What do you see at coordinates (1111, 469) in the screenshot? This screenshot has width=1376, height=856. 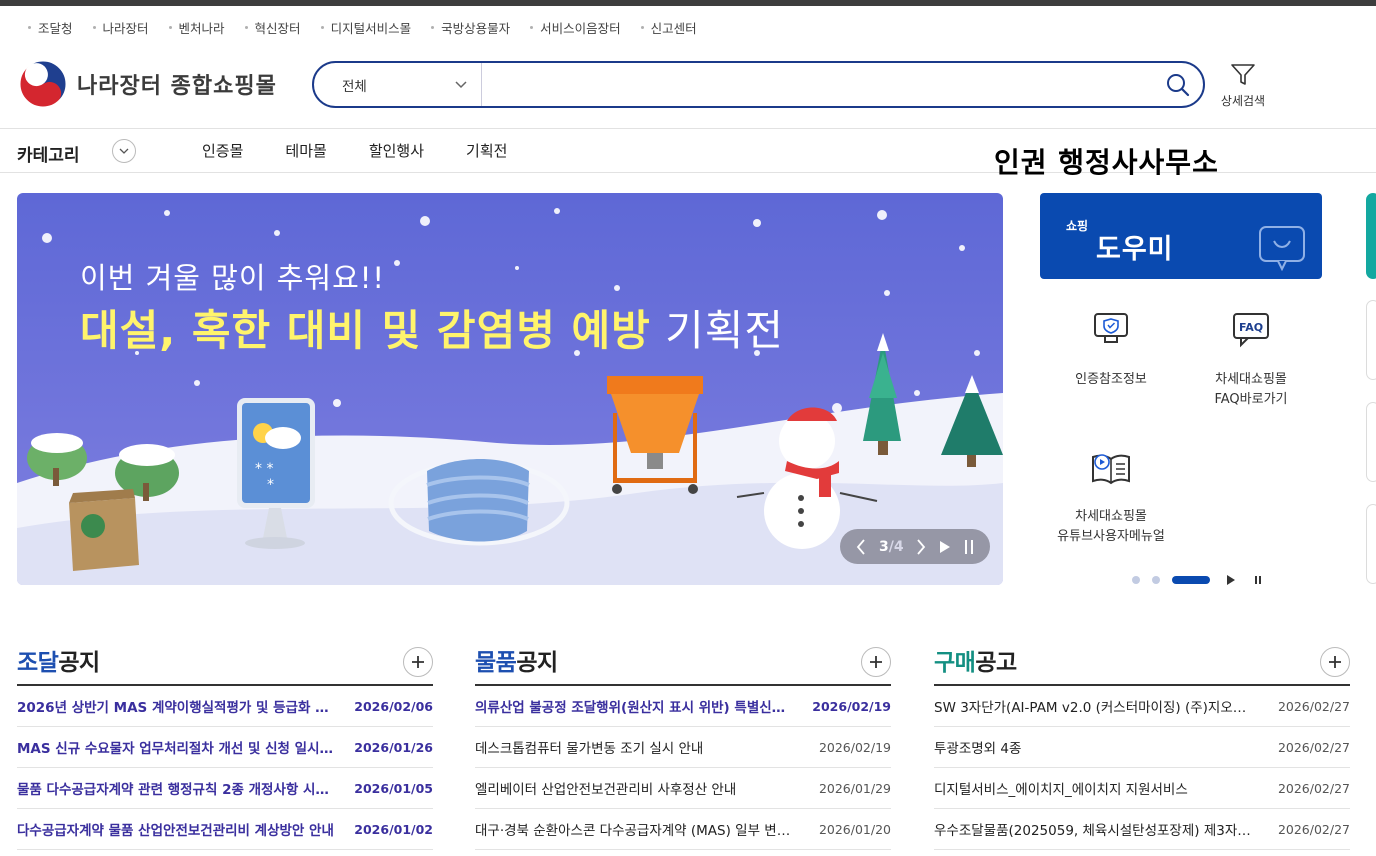 I see `video-book-icon` at bounding box center [1111, 469].